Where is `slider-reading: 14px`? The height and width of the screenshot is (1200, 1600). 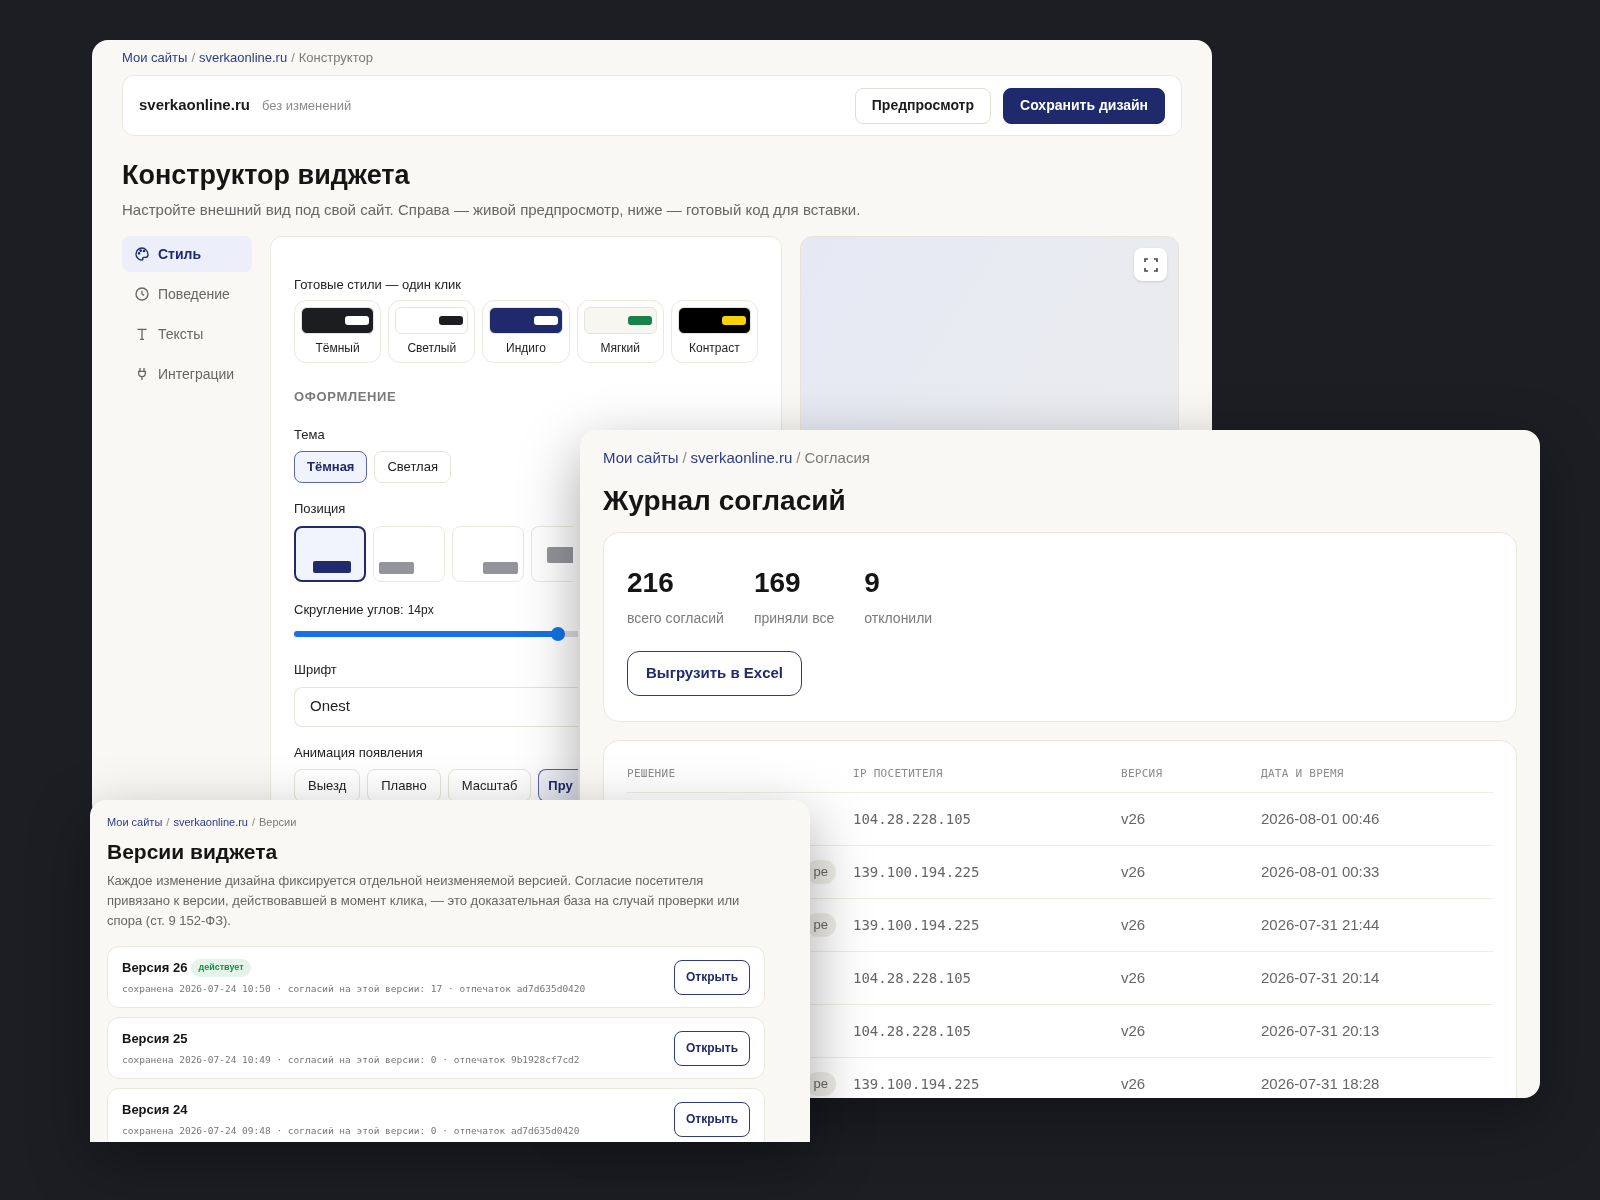 slider-reading: 14px is located at coordinates (420, 610).